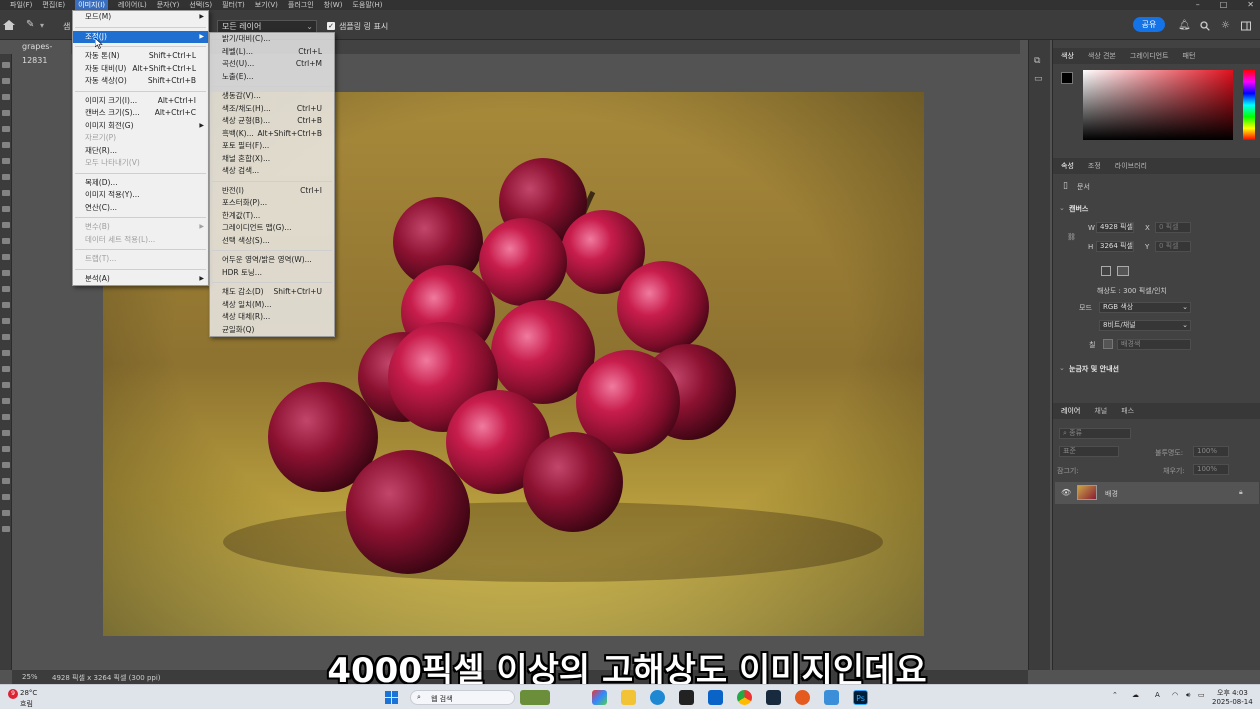 Image resolution: width=1260 pixels, height=709 pixels. I want to click on menu-2: 이미지(I), so click(91, 5).